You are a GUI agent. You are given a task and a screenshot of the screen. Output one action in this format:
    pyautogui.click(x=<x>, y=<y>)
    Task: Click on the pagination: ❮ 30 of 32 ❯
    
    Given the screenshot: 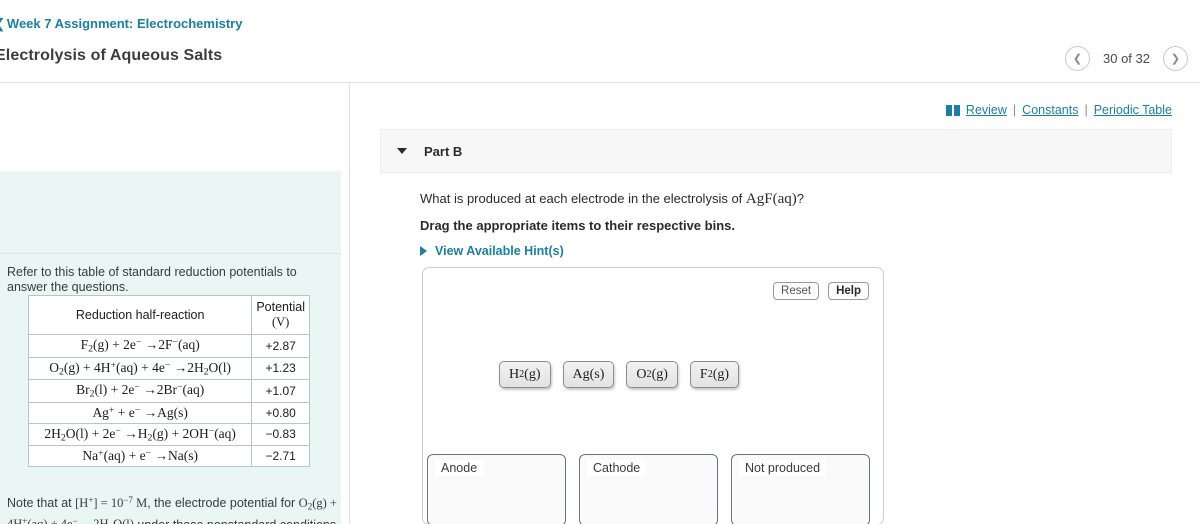 What is the action you would take?
    pyautogui.click(x=1126, y=58)
    